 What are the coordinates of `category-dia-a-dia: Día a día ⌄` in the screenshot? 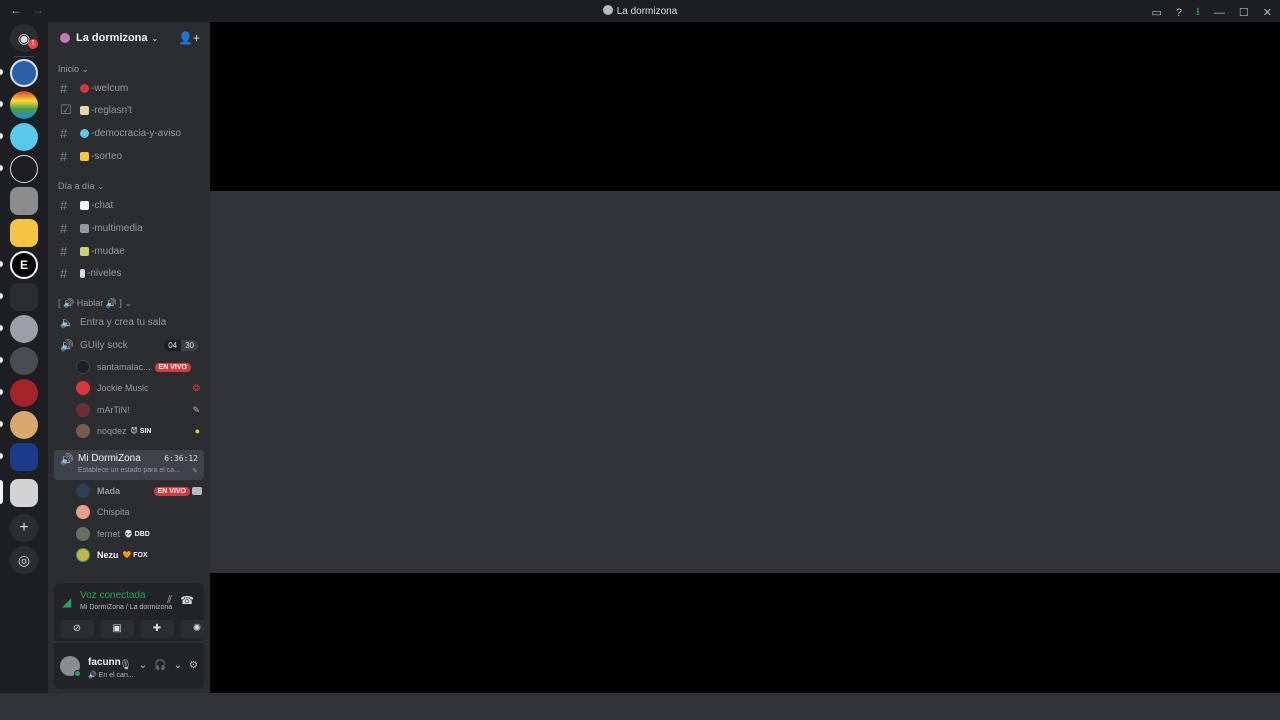 It's located at (81, 186).